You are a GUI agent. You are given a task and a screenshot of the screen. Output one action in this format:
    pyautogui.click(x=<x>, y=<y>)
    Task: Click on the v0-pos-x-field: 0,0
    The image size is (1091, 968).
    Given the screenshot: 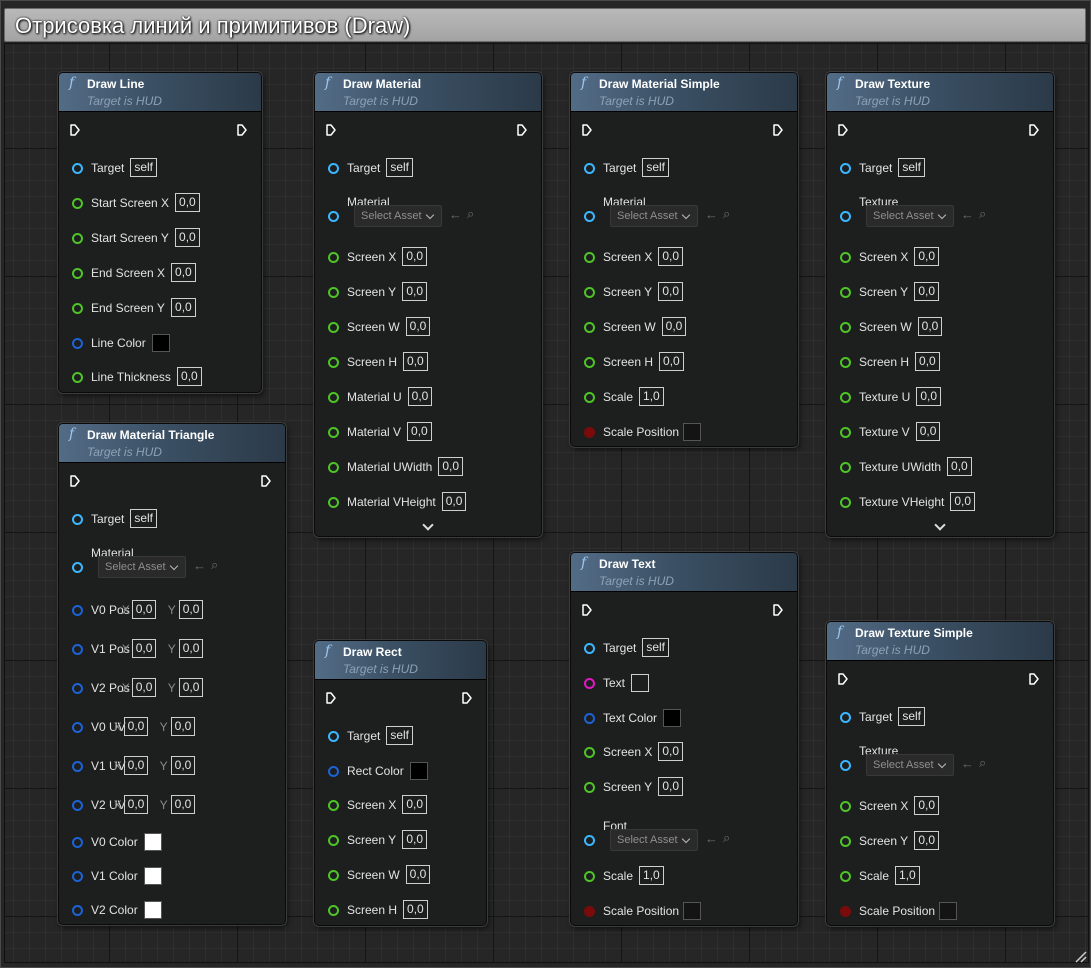 What is the action you would take?
    pyautogui.click(x=144, y=609)
    